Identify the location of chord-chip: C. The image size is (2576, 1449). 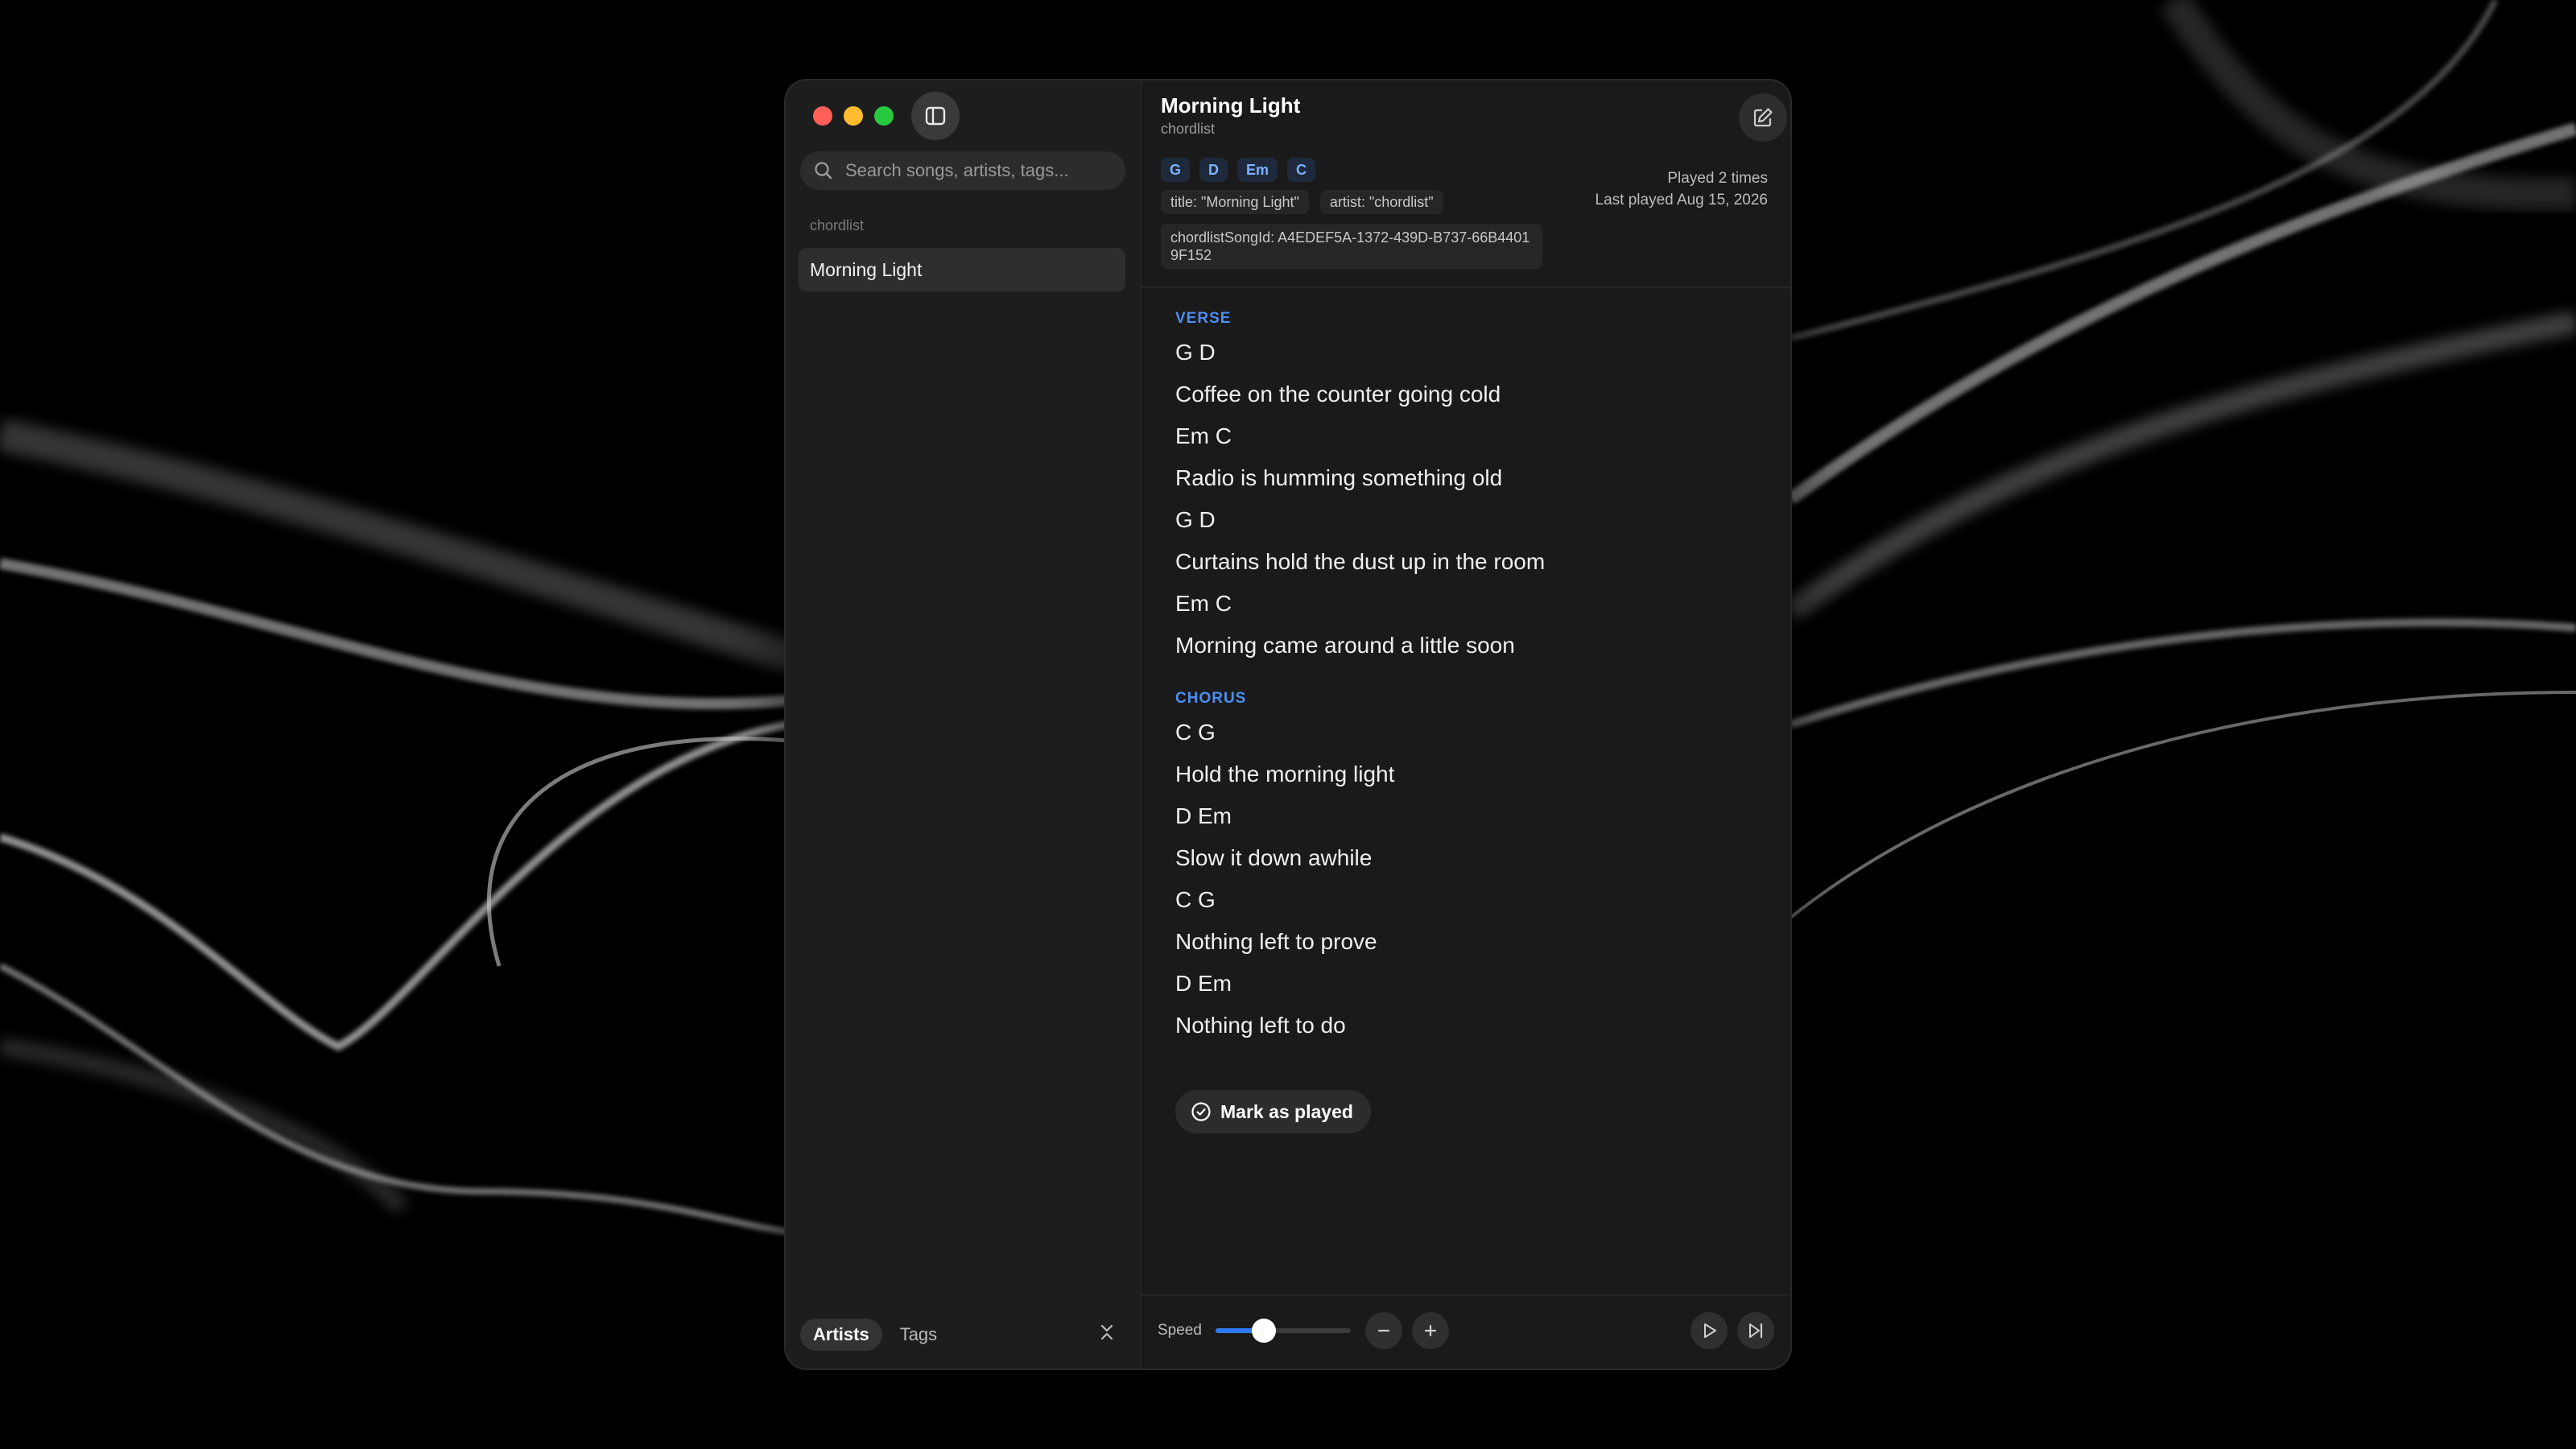
(1301, 170).